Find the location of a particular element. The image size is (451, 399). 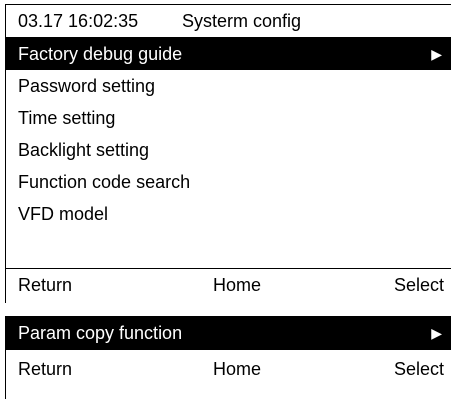

menu-item-param-copy-function: Param copy function ▶ is located at coordinates (228, 333).